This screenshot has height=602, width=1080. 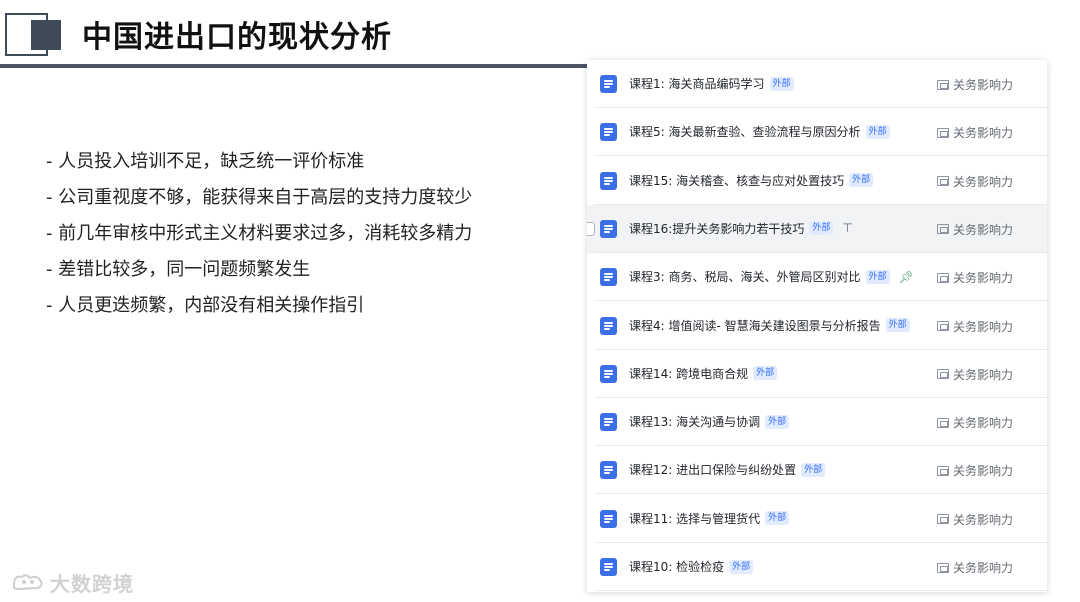 I want to click on row-title-group: 课程10: 检验检疫 外部, so click(x=691, y=566).